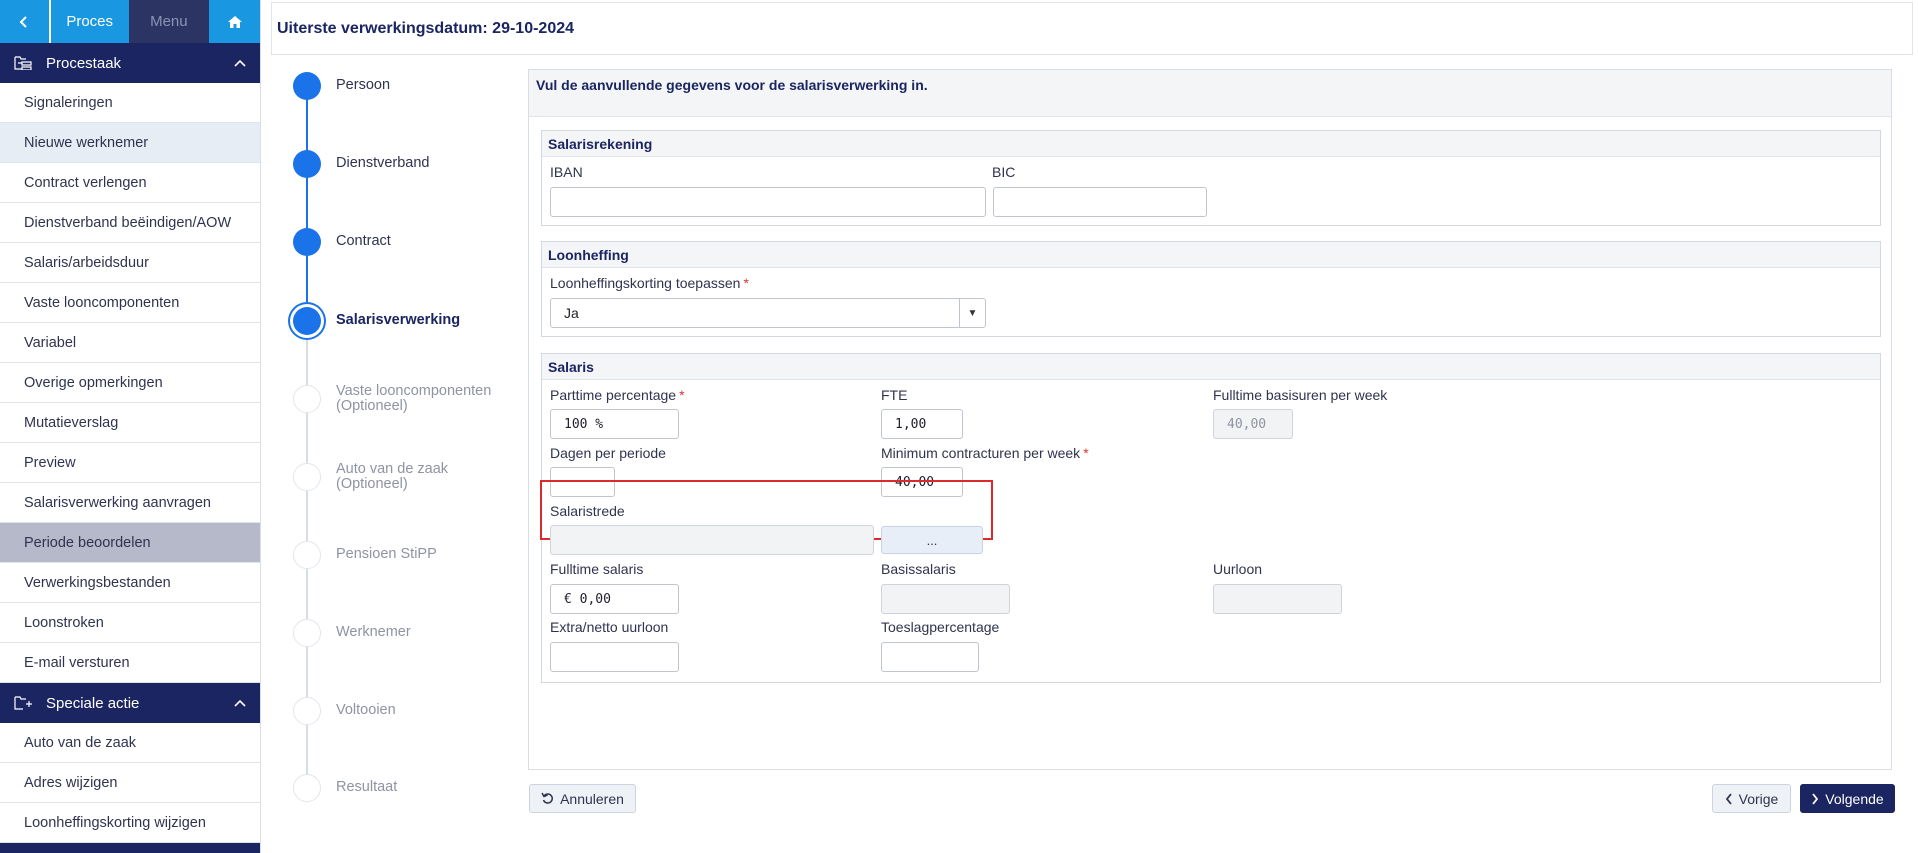  What do you see at coordinates (93, 703) in the screenshot?
I see `section-speciale-actie-label: Speciale actie` at bounding box center [93, 703].